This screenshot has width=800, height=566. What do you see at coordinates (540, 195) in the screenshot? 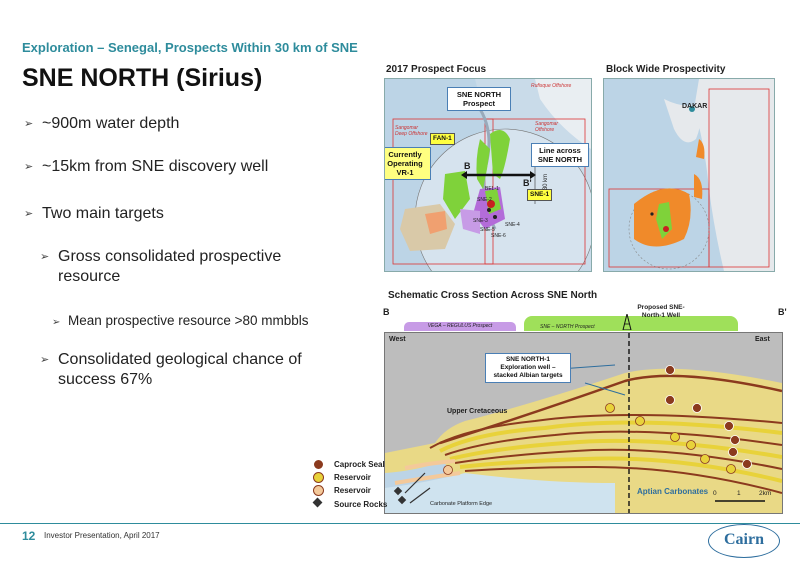
I see `tag-sne-1: SNE-1` at bounding box center [540, 195].